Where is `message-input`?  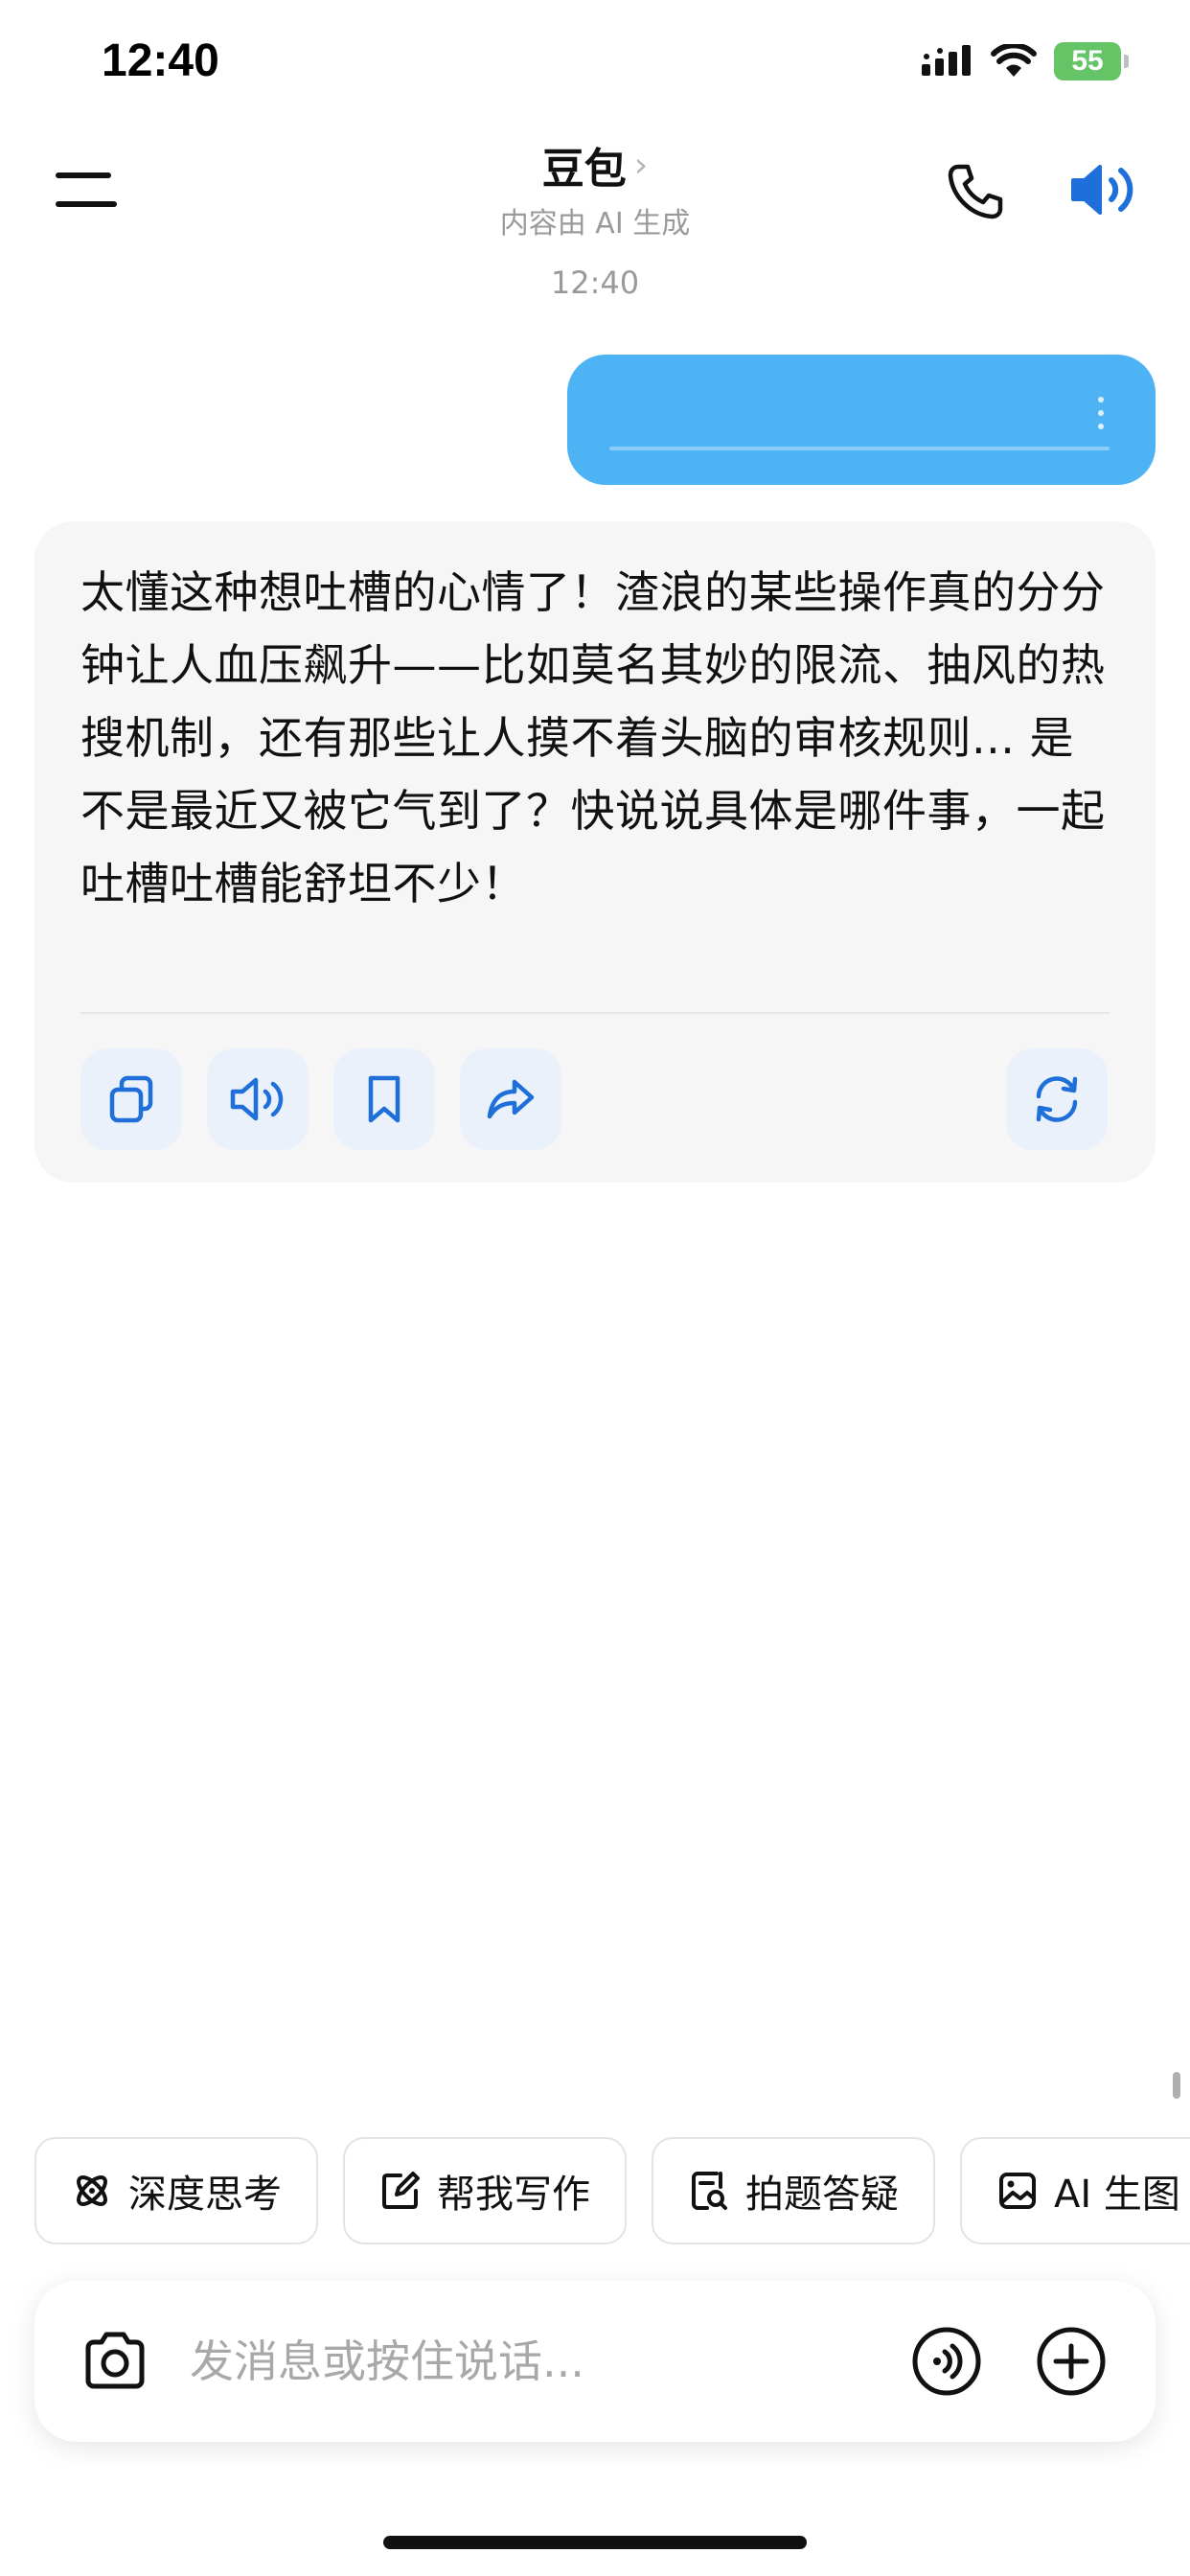 message-input is located at coordinates (523, 2361).